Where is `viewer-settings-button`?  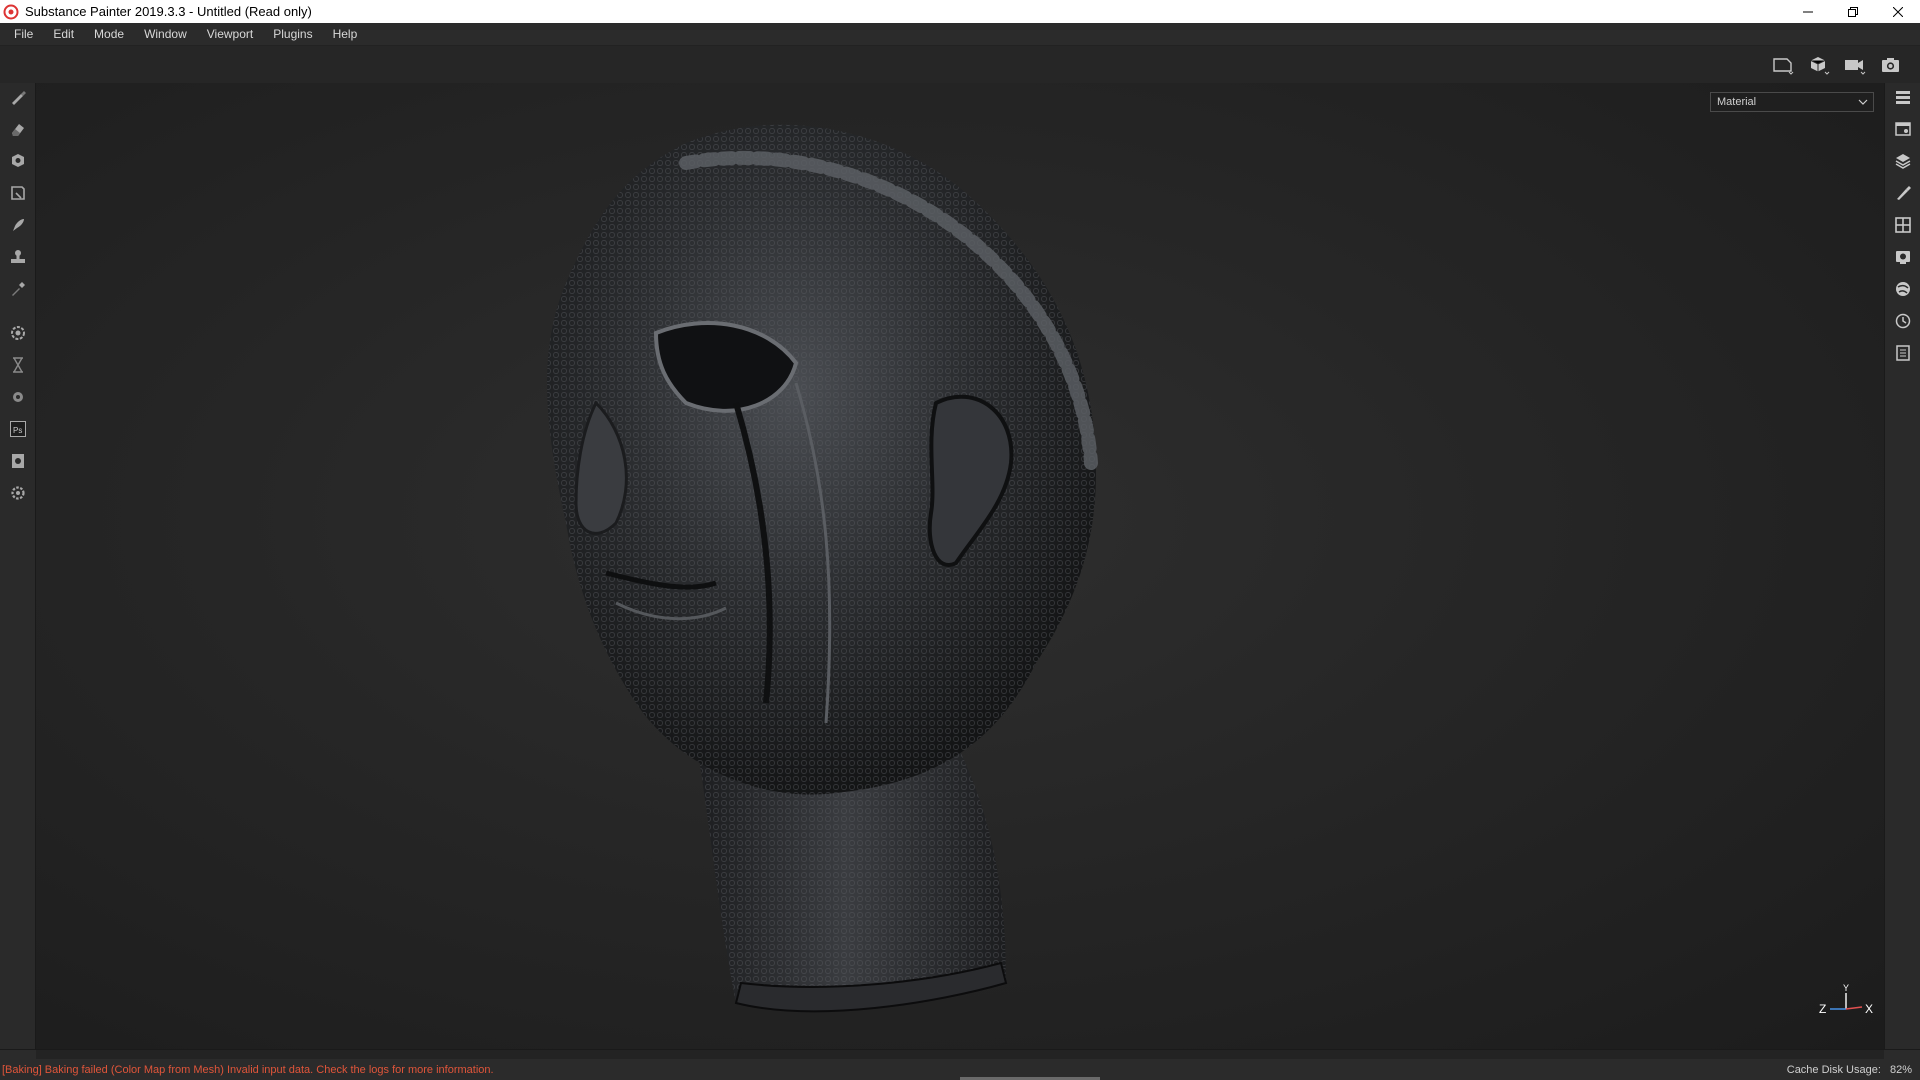
viewer-settings-button is located at coordinates (1903, 257).